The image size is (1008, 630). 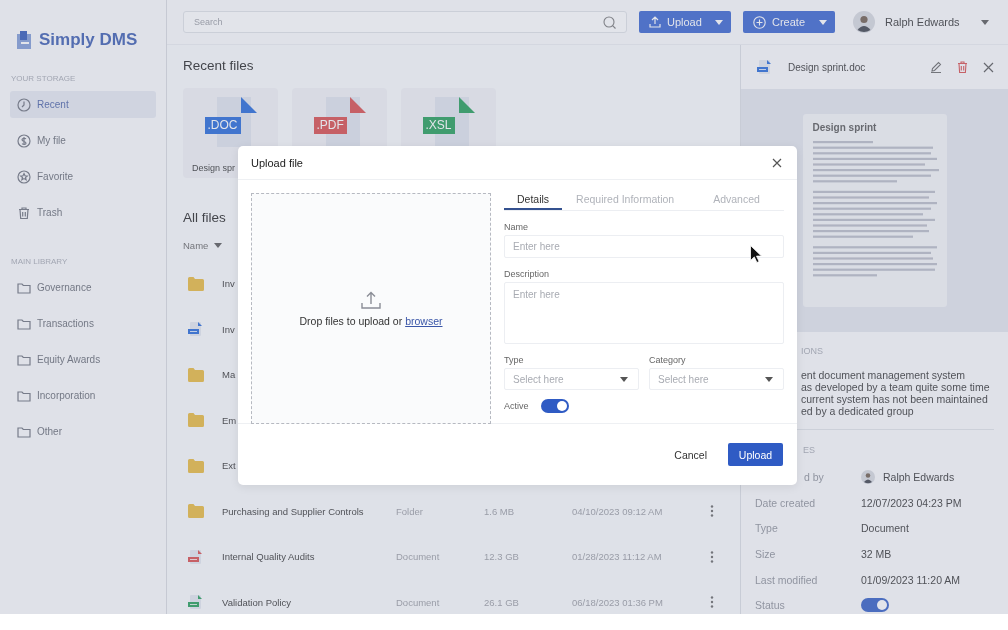 I want to click on property-label: Last modified, so click(x=787, y=579).